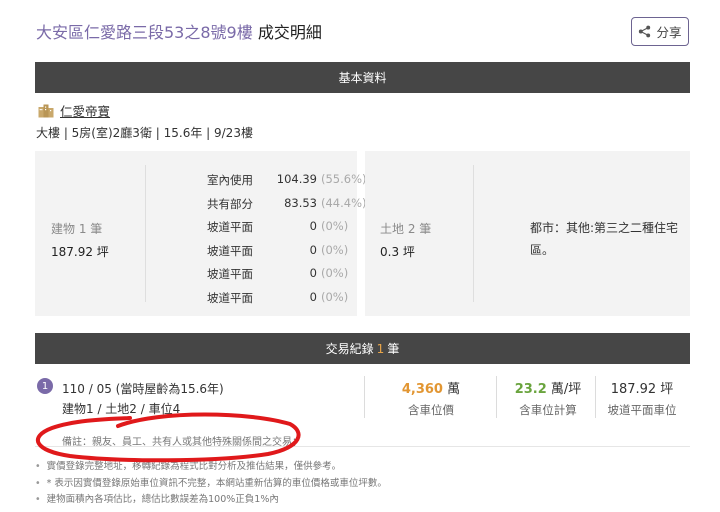 The width and height of the screenshot is (720, 512). What do you see at coordinates (344, 203) in the screenshot?
I see `area-row-percent: (44.4%)` at bounding box center [344, 203].